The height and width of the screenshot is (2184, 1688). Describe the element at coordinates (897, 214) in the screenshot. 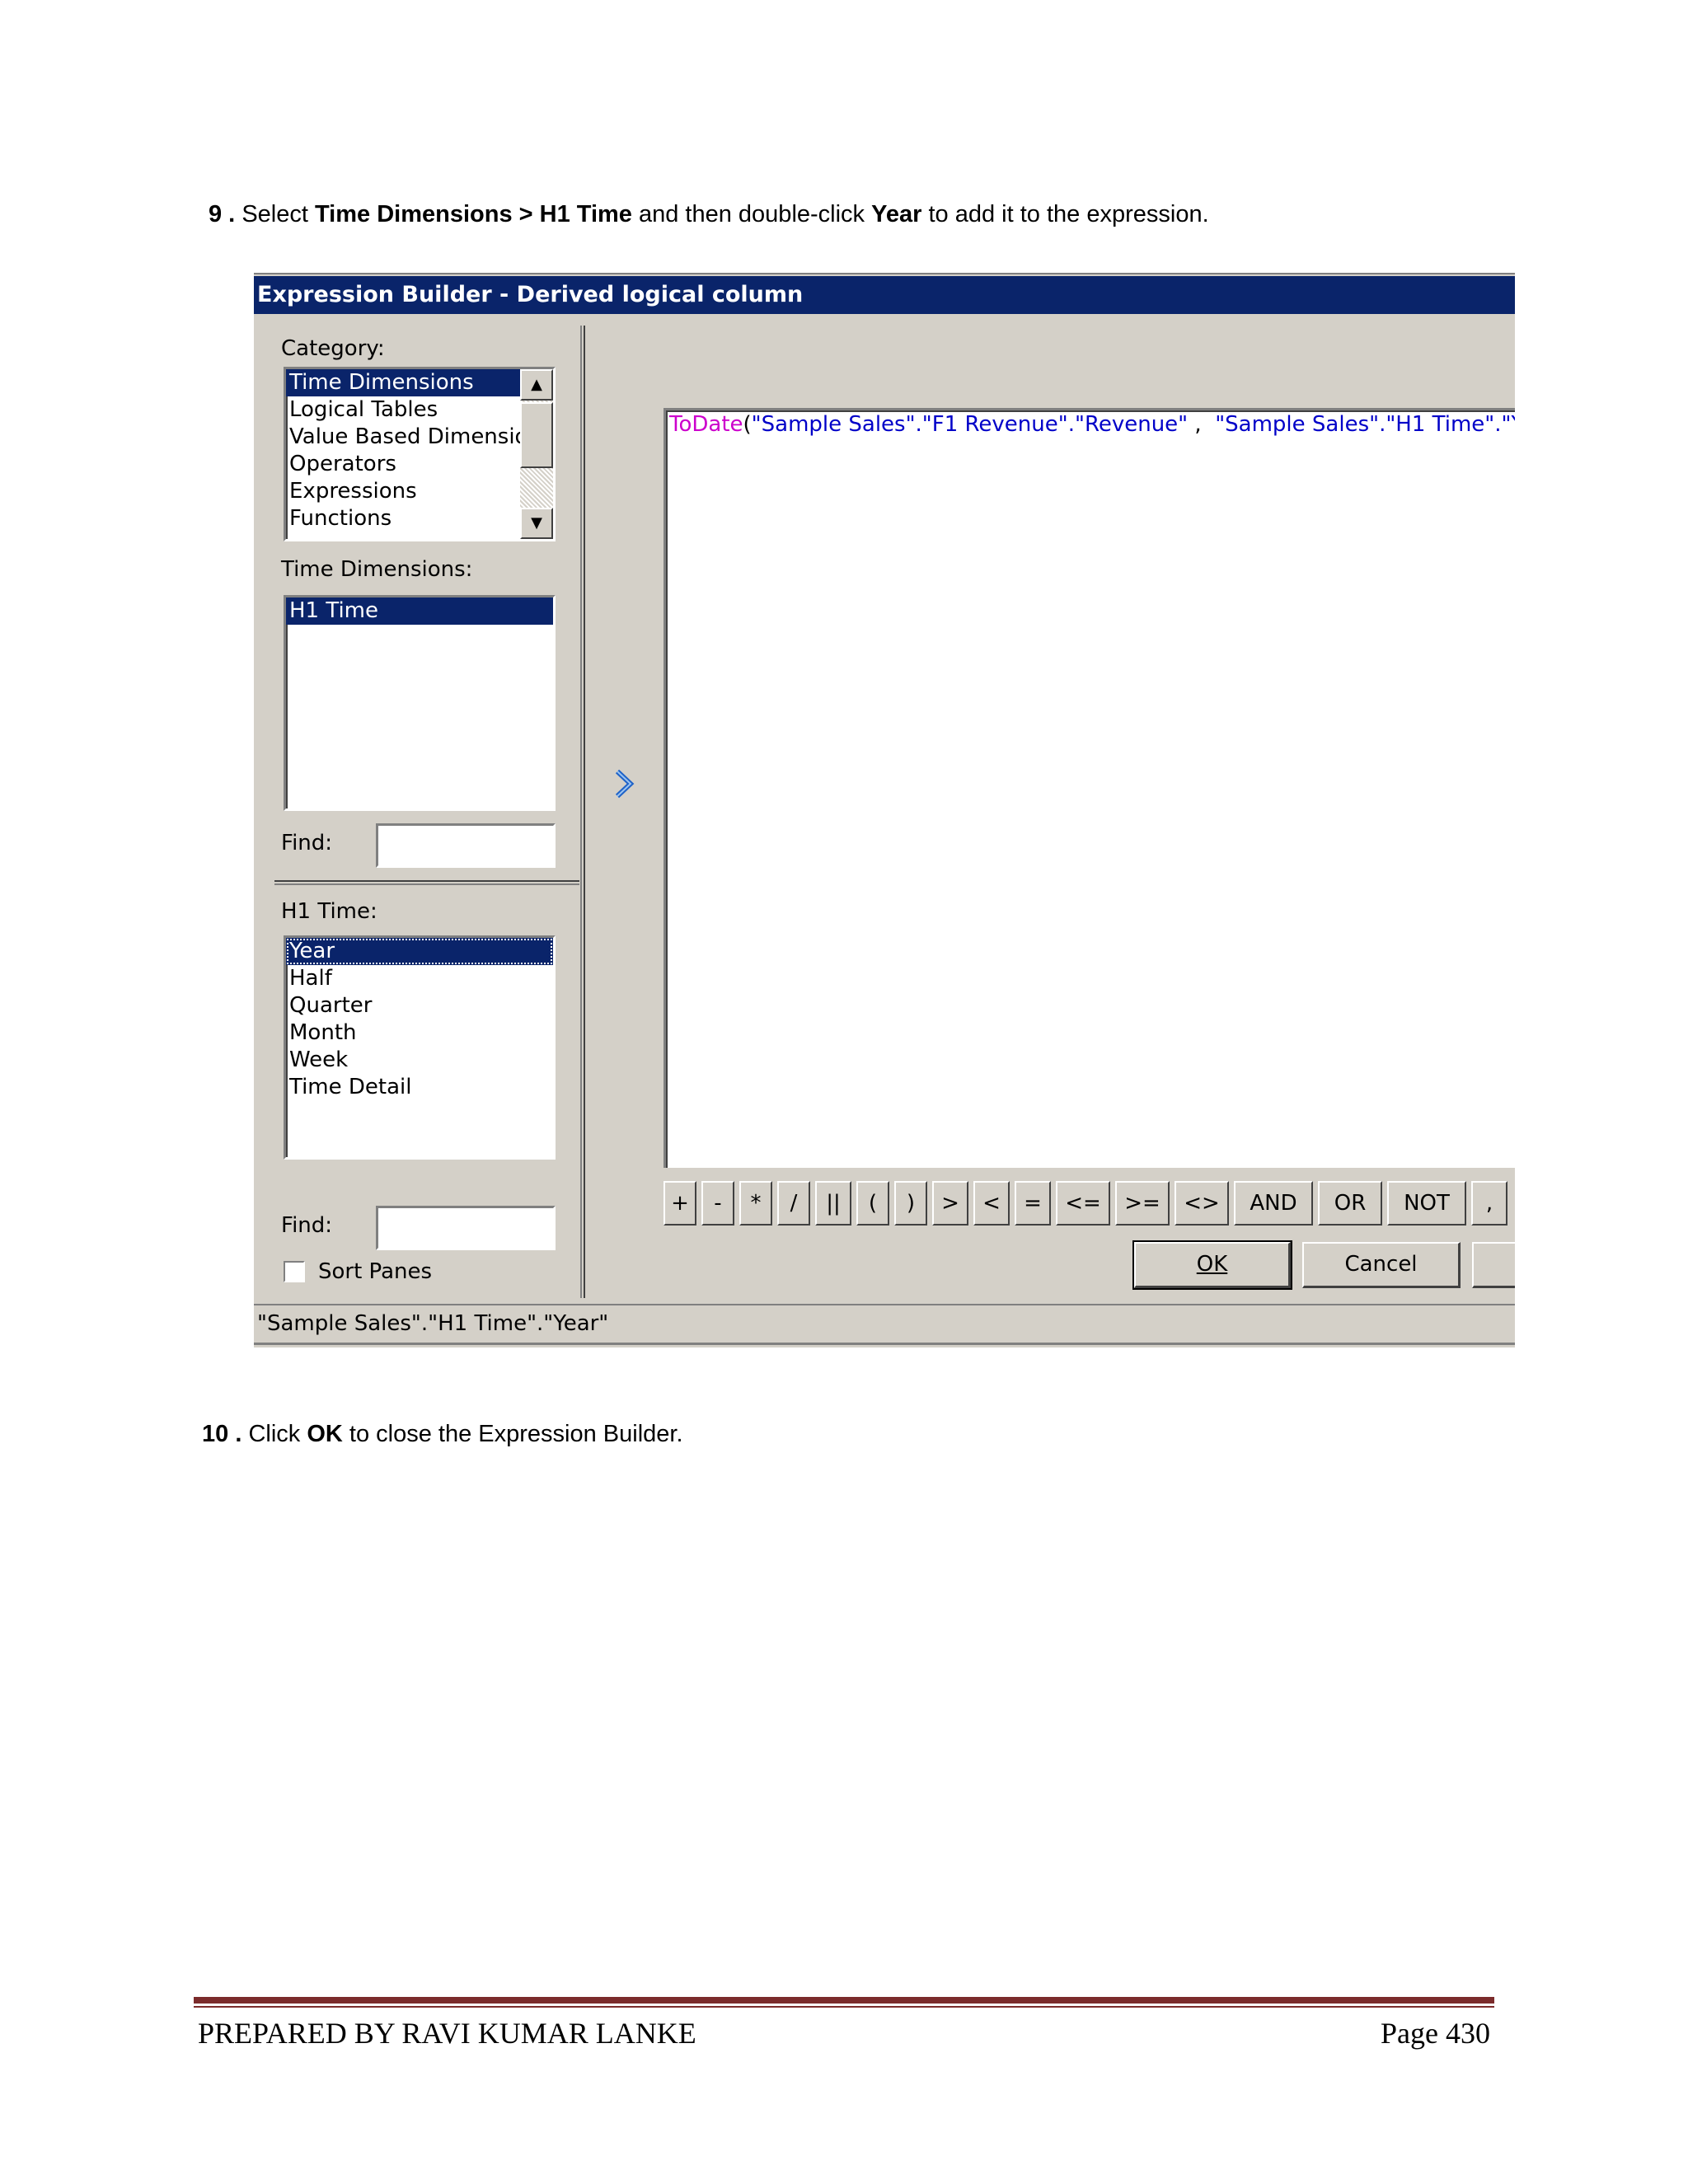

I see `step-bold-item: Year` at that location.